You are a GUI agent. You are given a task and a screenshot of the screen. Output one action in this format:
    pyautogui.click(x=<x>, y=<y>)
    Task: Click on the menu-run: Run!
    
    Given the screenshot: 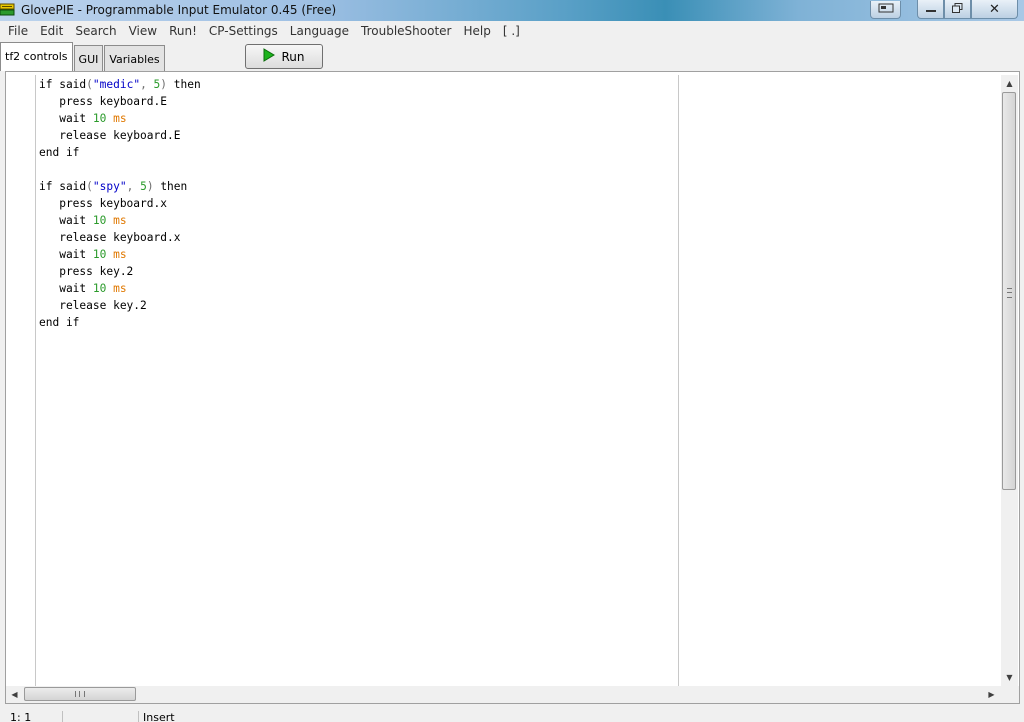 What is the action you would take?
    pyautogui.click(x=183, y=31)
    